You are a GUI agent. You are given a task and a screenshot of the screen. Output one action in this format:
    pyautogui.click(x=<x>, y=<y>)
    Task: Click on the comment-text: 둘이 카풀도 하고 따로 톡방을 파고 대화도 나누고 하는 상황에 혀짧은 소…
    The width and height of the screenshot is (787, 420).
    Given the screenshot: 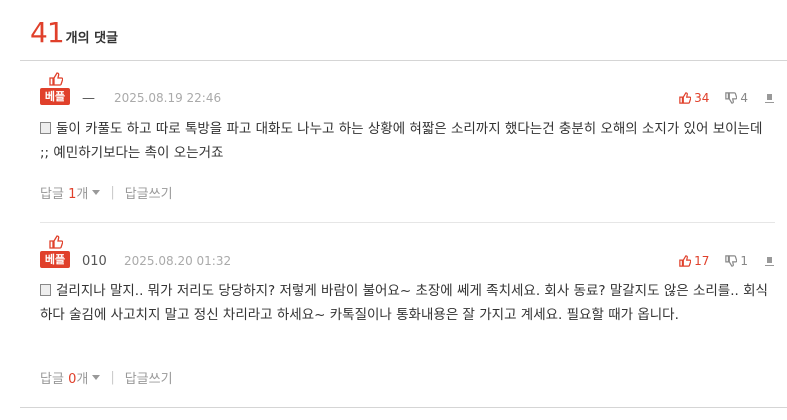 What is the action you would take?
    pyautogui.click(x=405, y=141)
    